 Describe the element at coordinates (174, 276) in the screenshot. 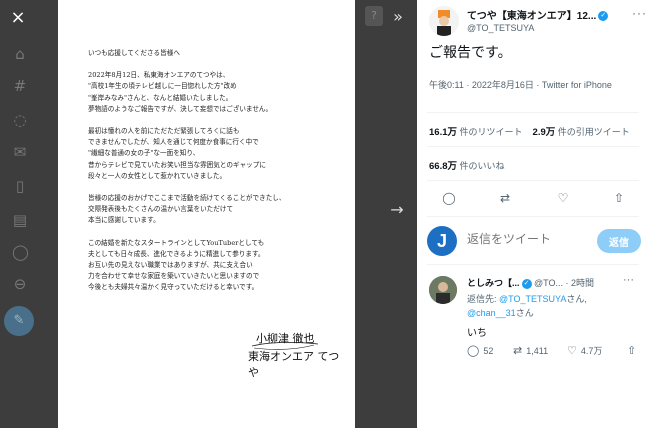

I see `letter-line: 力を合わせて幸せな家庭を築いていきたいと思いますので` at that location.